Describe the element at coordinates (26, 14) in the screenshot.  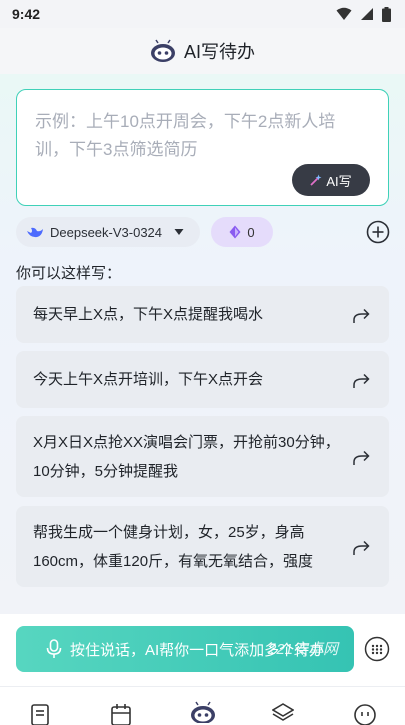
I see `status-time: 9:42` at that location.